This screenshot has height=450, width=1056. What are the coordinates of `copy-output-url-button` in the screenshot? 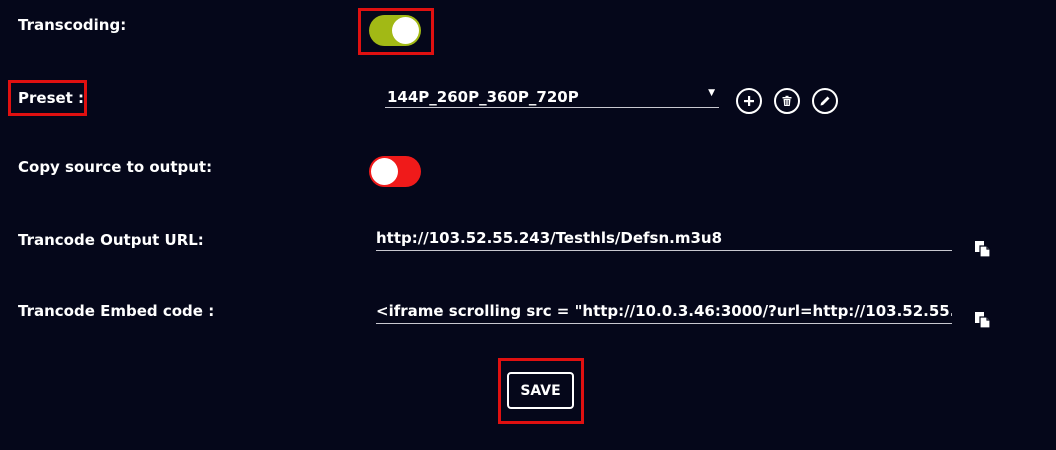 It's located at (983, 249).